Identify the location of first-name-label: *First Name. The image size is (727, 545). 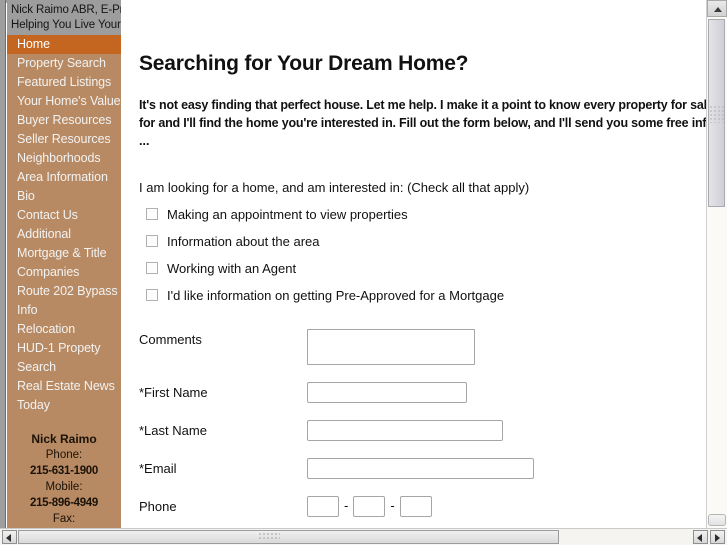
(173, 392).